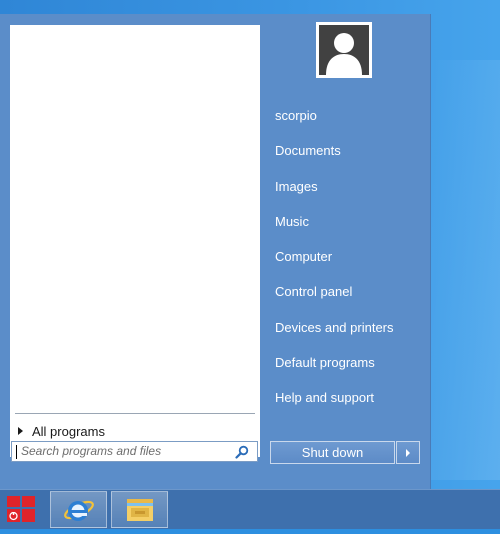 The width and height of the screenshot is (500, 534). I want to click on search-placeholder: Search programs and files, so click(91, 451).